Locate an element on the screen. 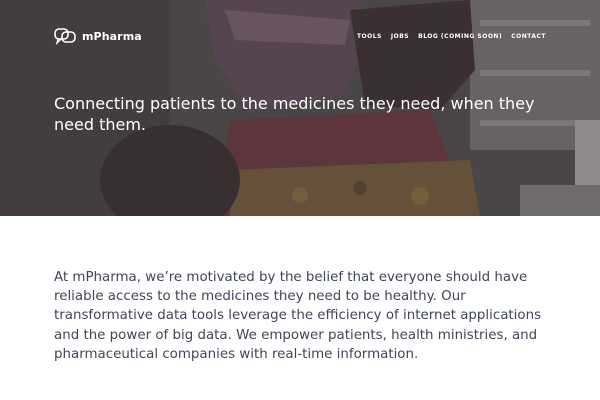 This screenshot has width=600, height=400. brand-name: mPharma is located at coordinates (112, 36).